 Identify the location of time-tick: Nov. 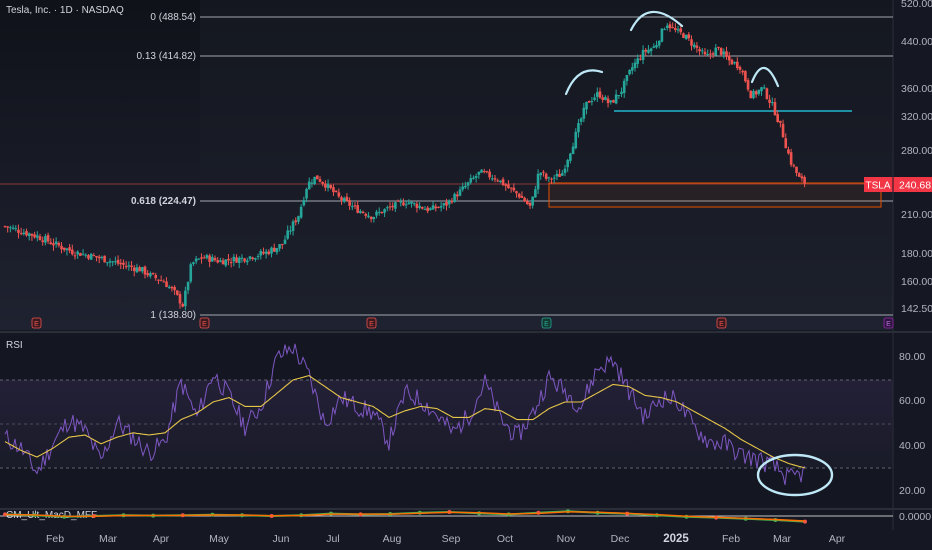
(566, 539).